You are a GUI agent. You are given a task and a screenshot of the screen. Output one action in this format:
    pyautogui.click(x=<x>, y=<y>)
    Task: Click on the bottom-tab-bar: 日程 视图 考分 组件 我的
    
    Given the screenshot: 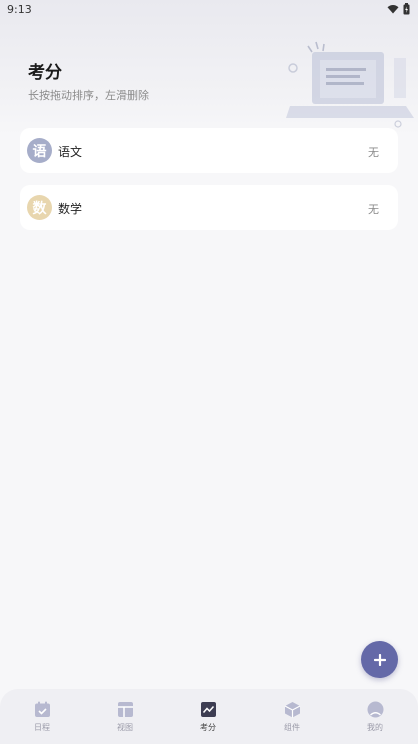 What is the action you would take?
    pyautogui.click(x=209, y=716)
    